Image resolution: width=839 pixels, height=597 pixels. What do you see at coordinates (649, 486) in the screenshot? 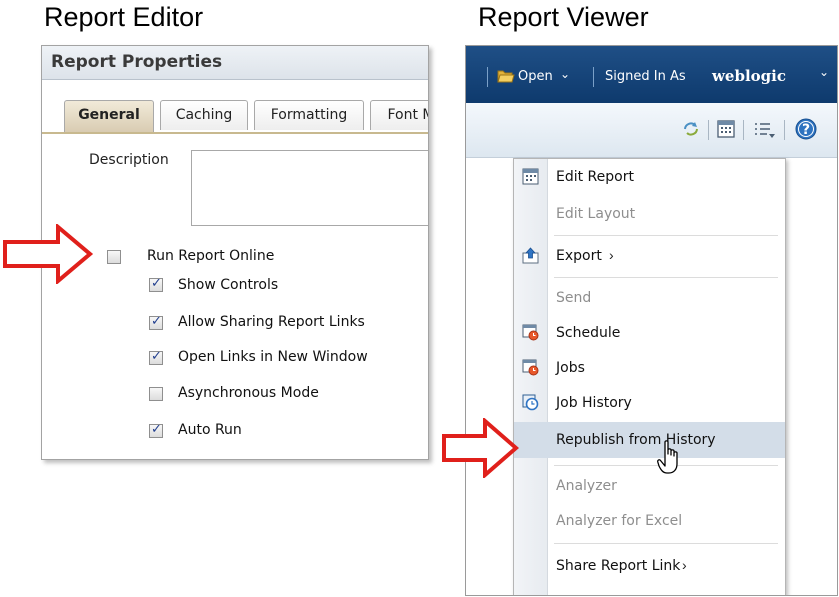
I see `menu-item-analyzer: Analyzer` at bounding box center [649, 486].